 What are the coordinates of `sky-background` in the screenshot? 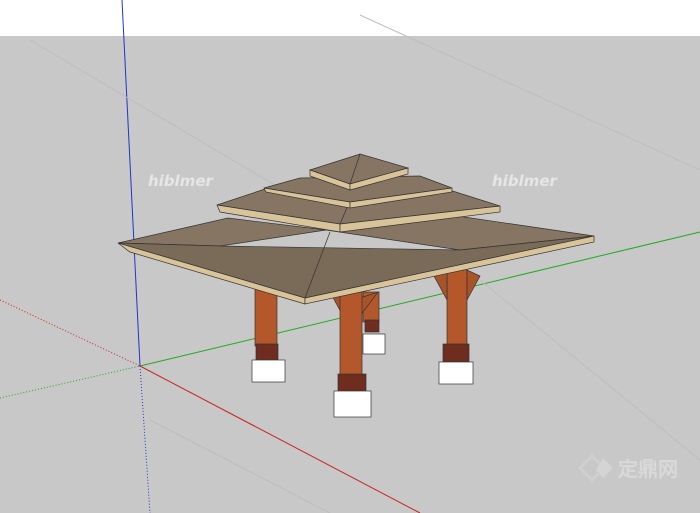 It's located at (350, 18).